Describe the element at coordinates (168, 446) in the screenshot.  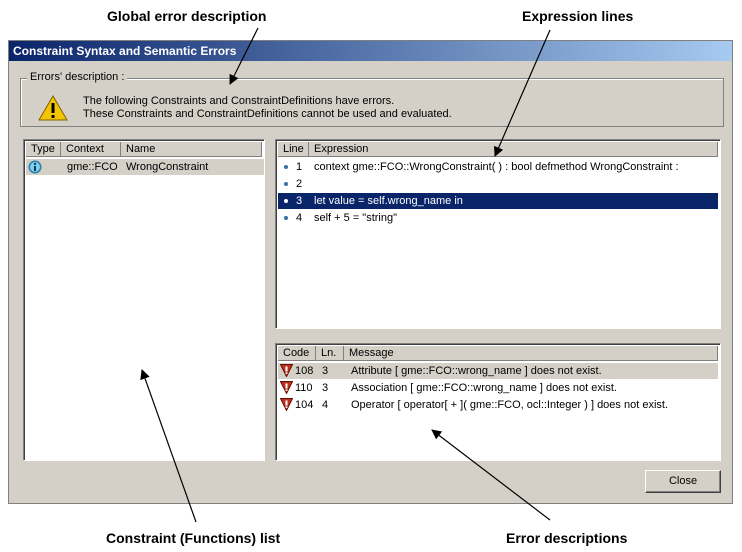
I see `arrow-constraint-list` at that location.